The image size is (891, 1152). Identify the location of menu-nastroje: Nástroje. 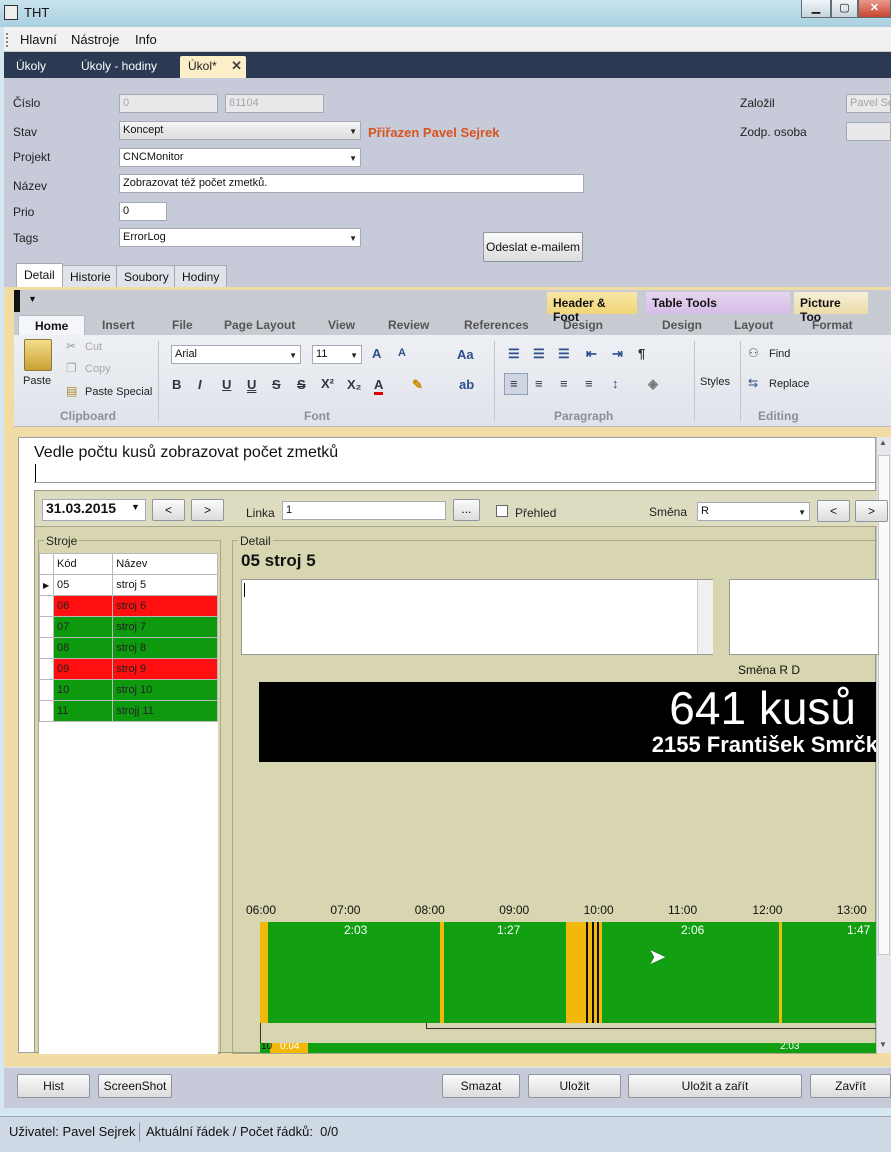
(95, 39).